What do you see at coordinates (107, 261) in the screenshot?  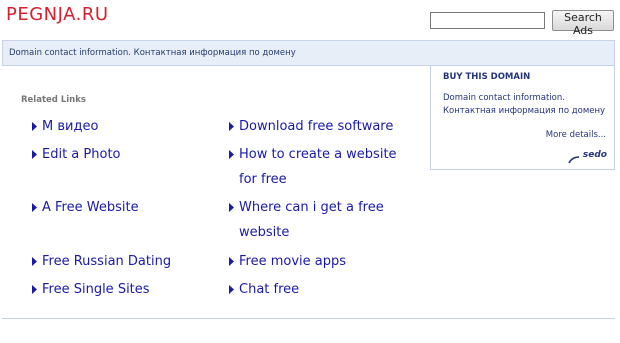 I see `related-link-label: Free Russian Dating` at bounding box center [107, 261].